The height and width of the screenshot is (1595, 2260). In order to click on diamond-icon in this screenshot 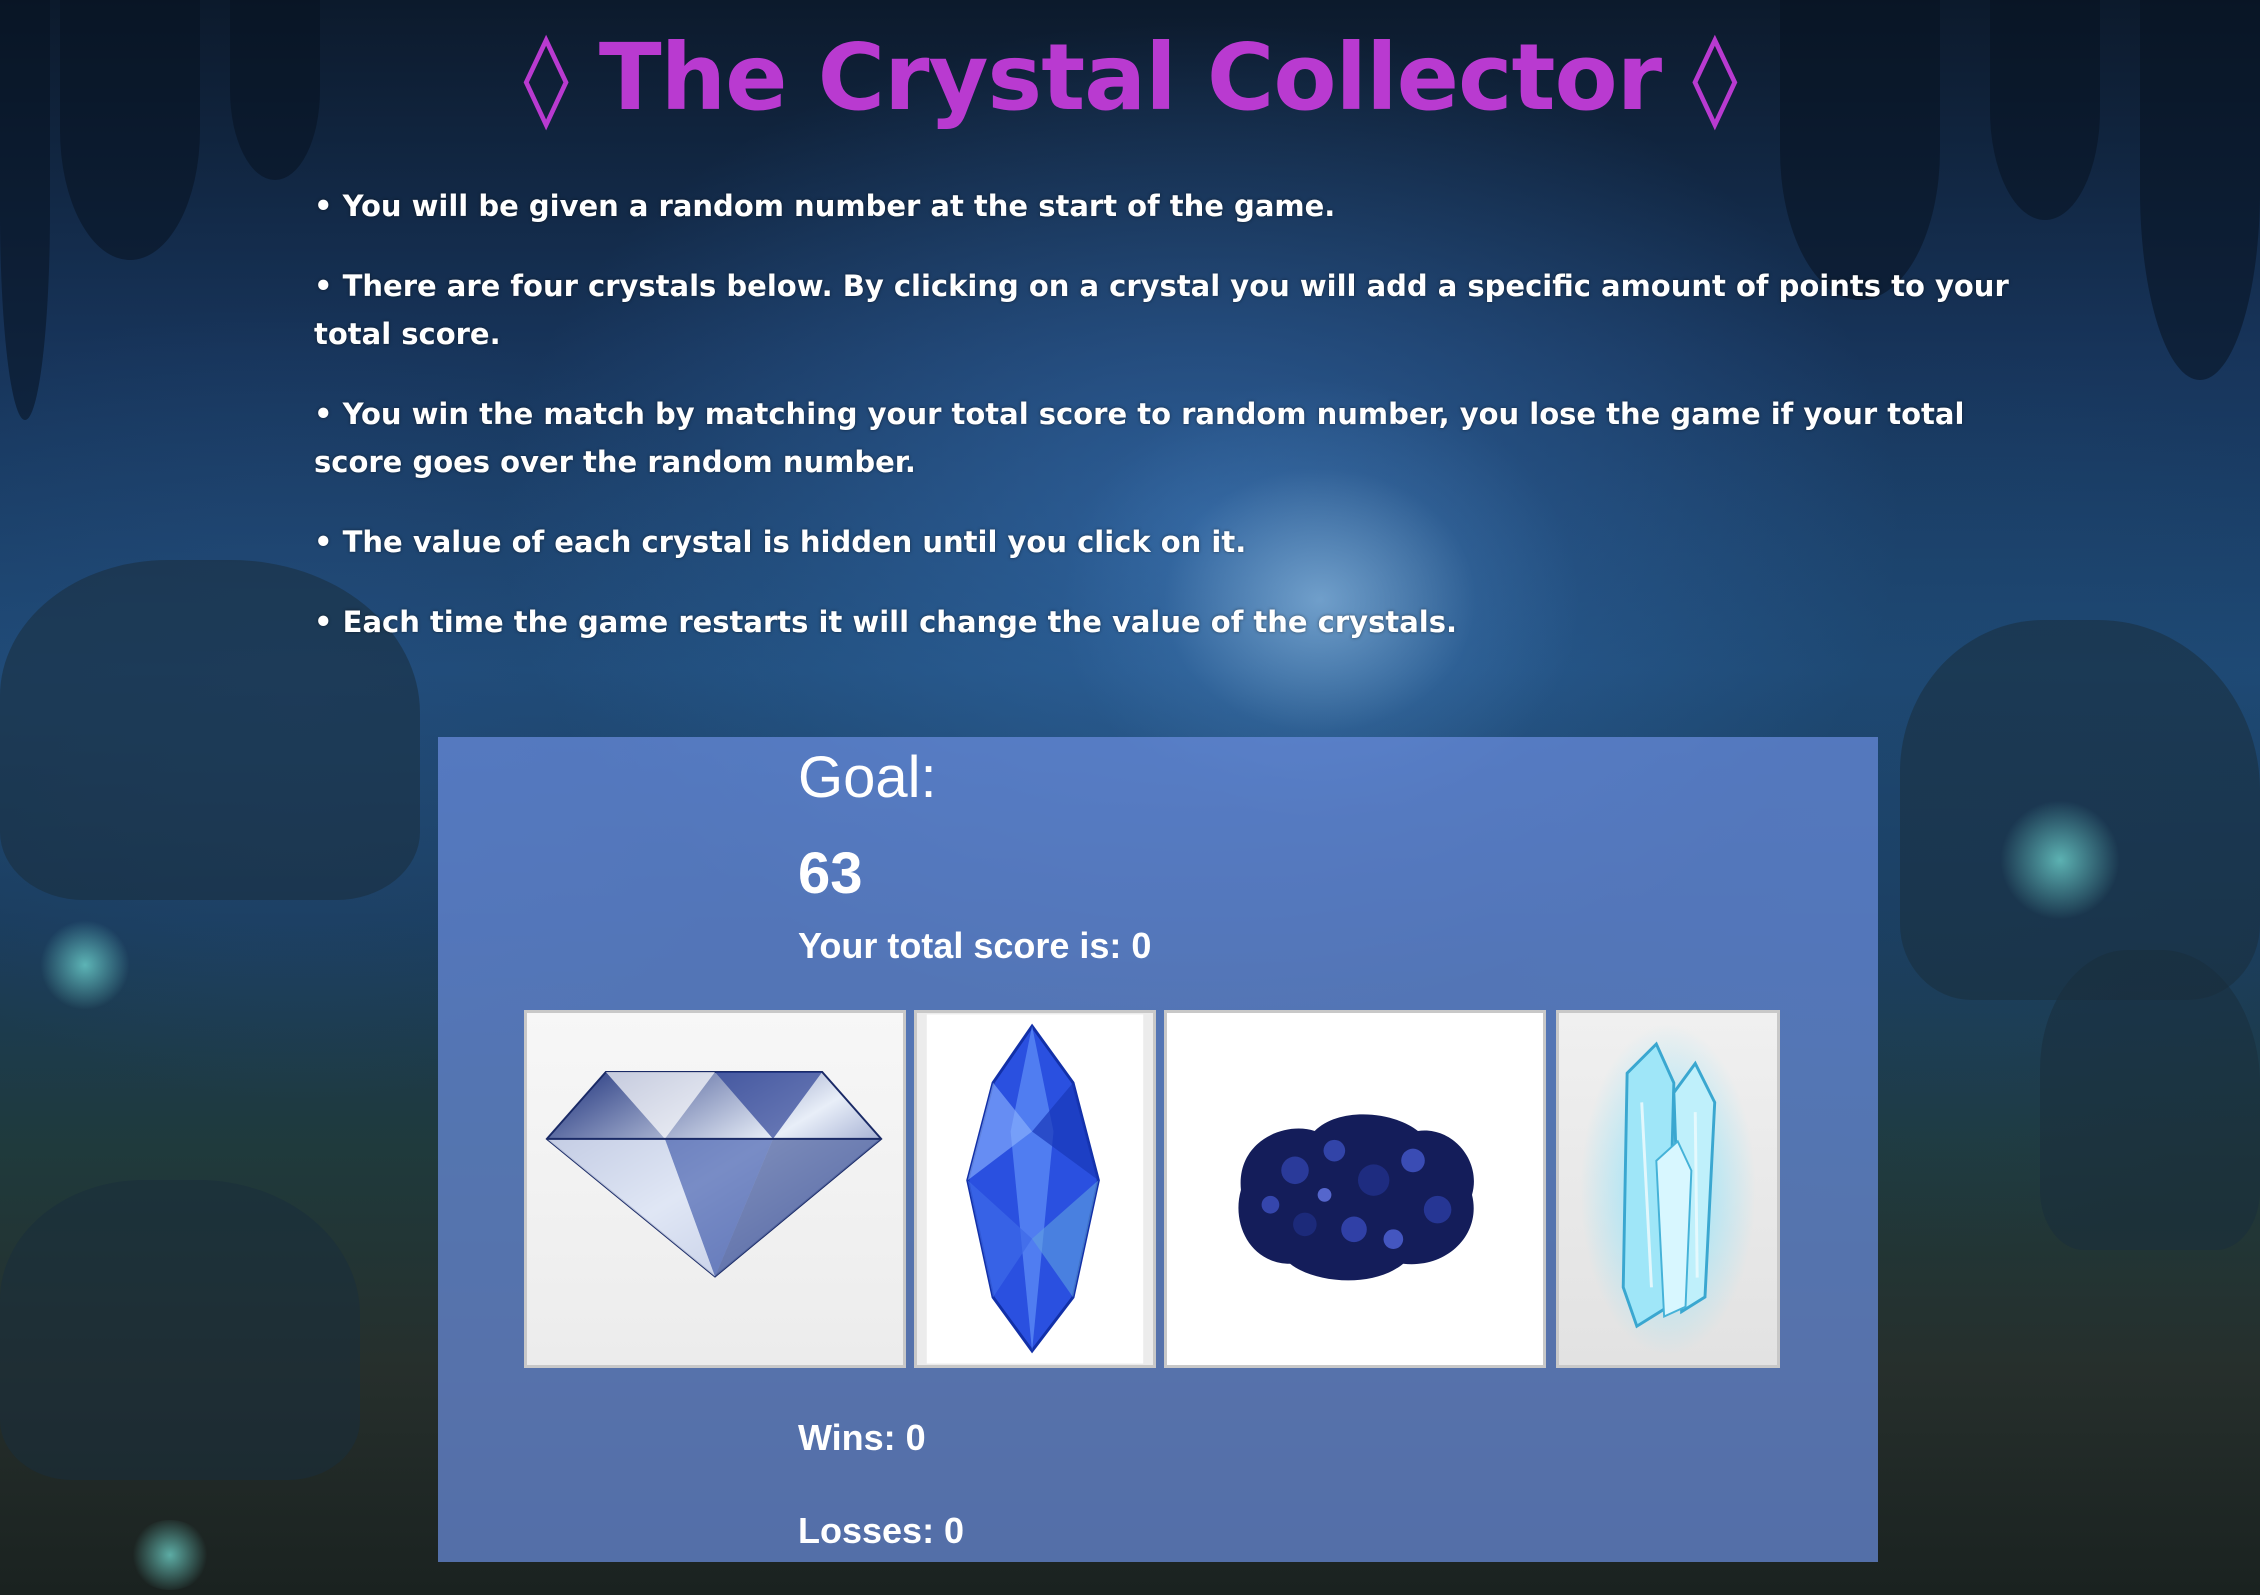, I will do `click(714, 1174)`.